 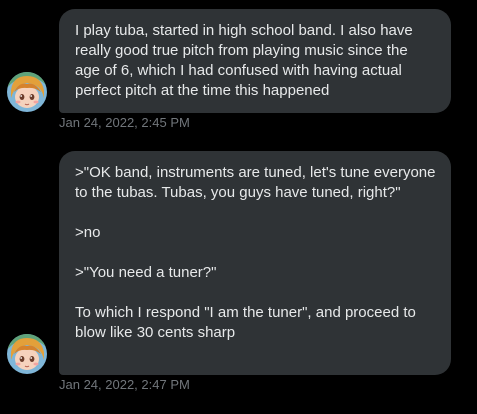 I want to click on message-timestamp: Jan 24, 2022, 2:45 PM, so click(x=124, y=122).